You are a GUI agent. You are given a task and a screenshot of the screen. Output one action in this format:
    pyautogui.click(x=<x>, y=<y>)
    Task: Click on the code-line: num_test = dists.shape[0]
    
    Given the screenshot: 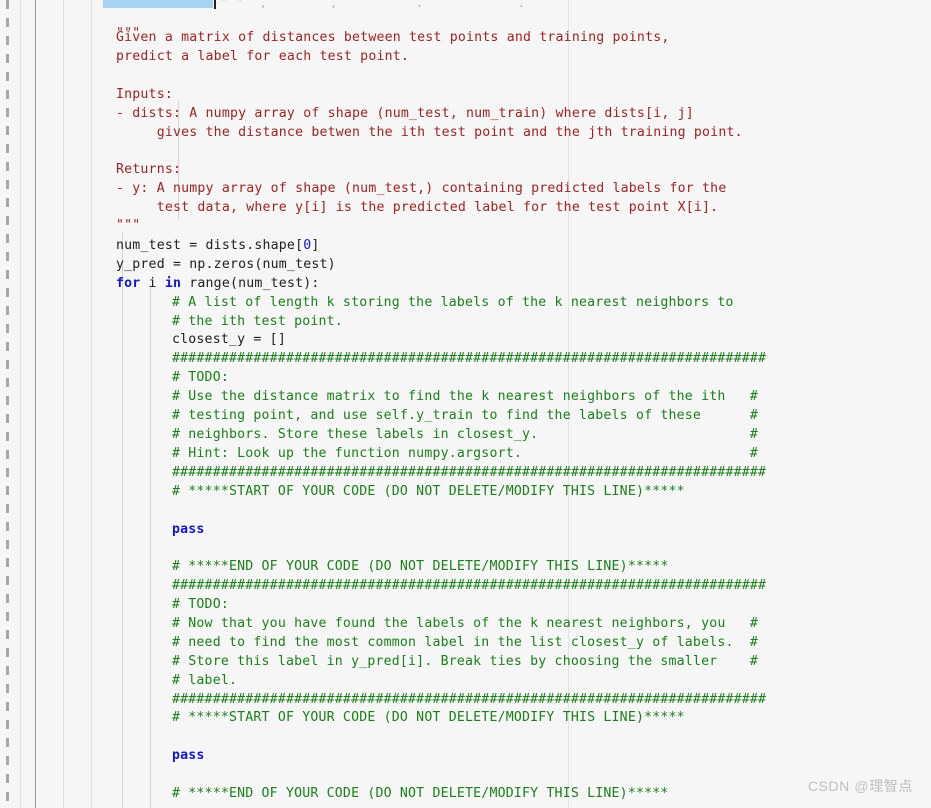 What is the action you would take?
    pyautogui.click(x=218, y=245)
    